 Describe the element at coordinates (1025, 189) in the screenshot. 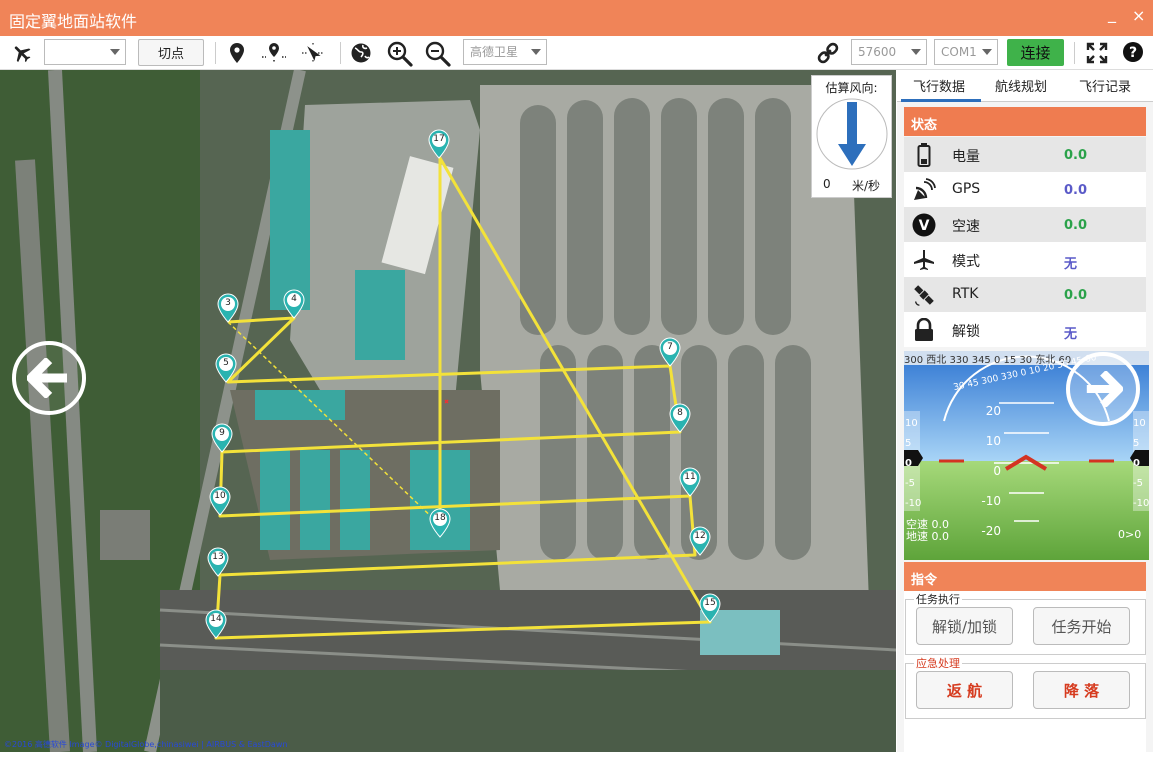

I see `status-row-gps: GPS 0.0` at that location.